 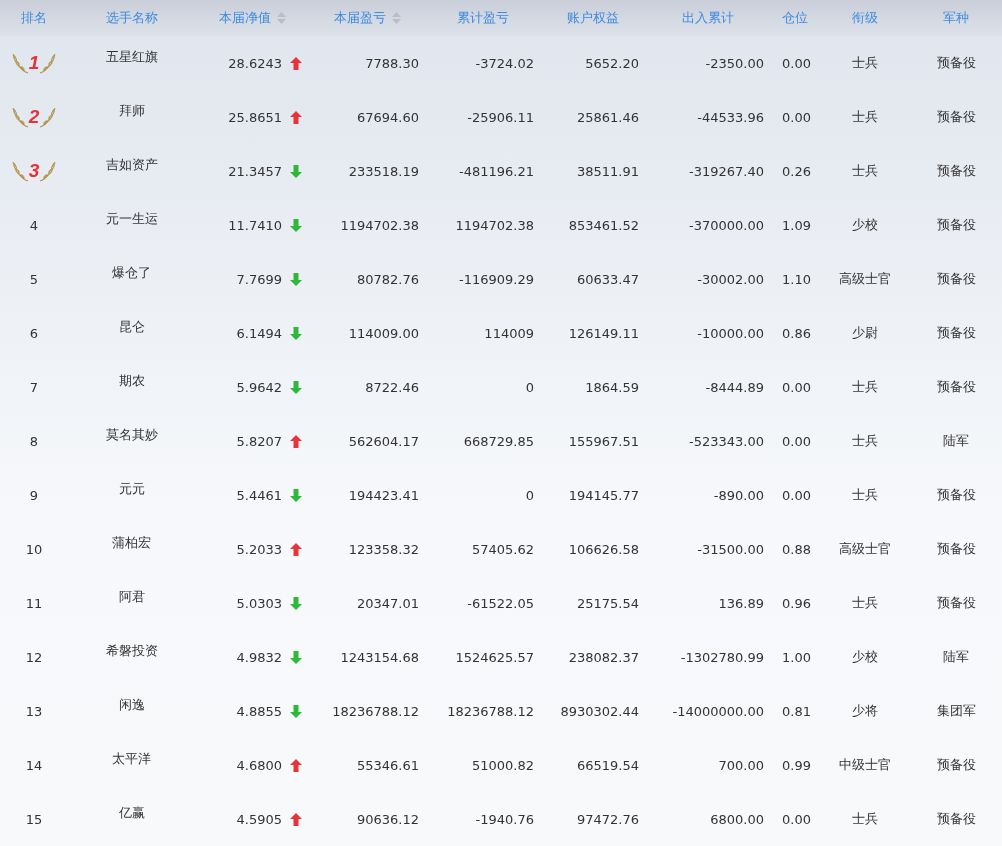 I want to click on total-pnl: -61522.05, so click(x=500, y=603).